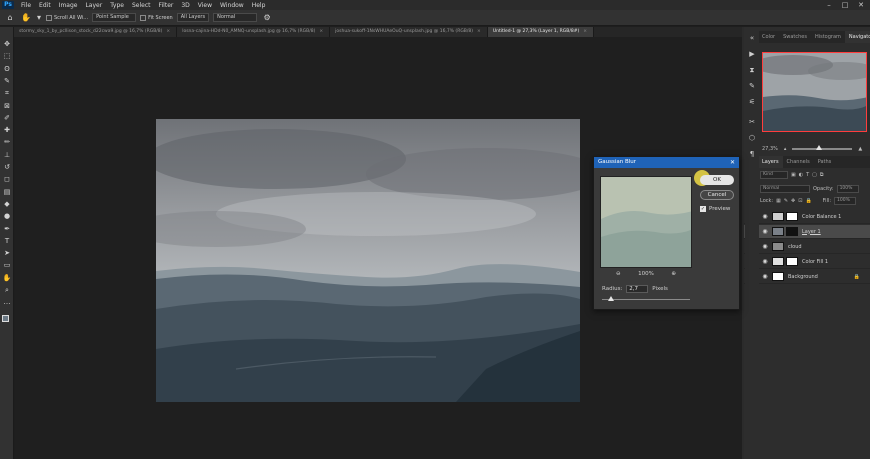 This screenshot has width=870, height=459. What do you see at coordinates (825, 162) in the screenshot?
I see `tab-paths: Paths` at bounding box center [825, 162].